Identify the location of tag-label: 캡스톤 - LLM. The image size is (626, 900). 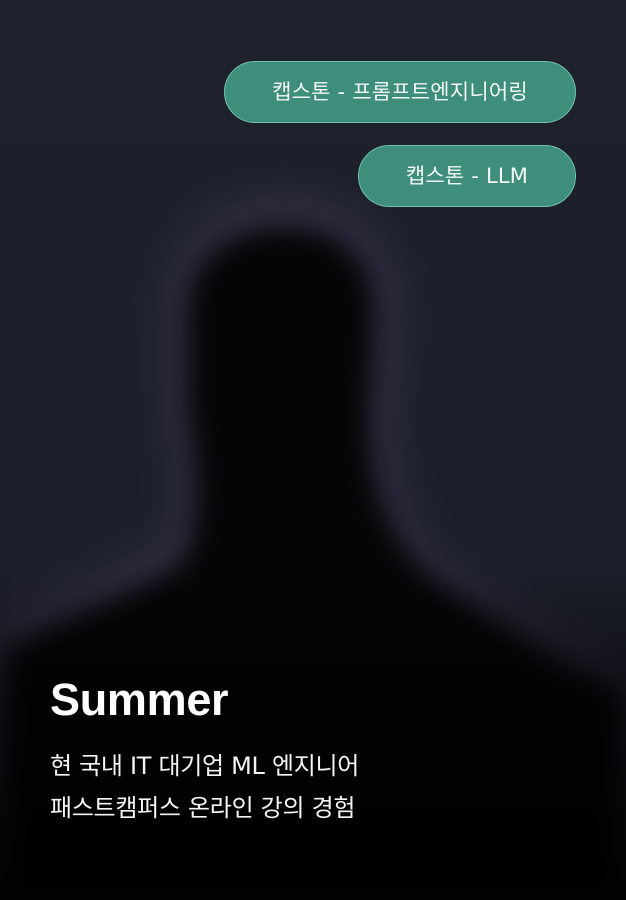
(467, 176).